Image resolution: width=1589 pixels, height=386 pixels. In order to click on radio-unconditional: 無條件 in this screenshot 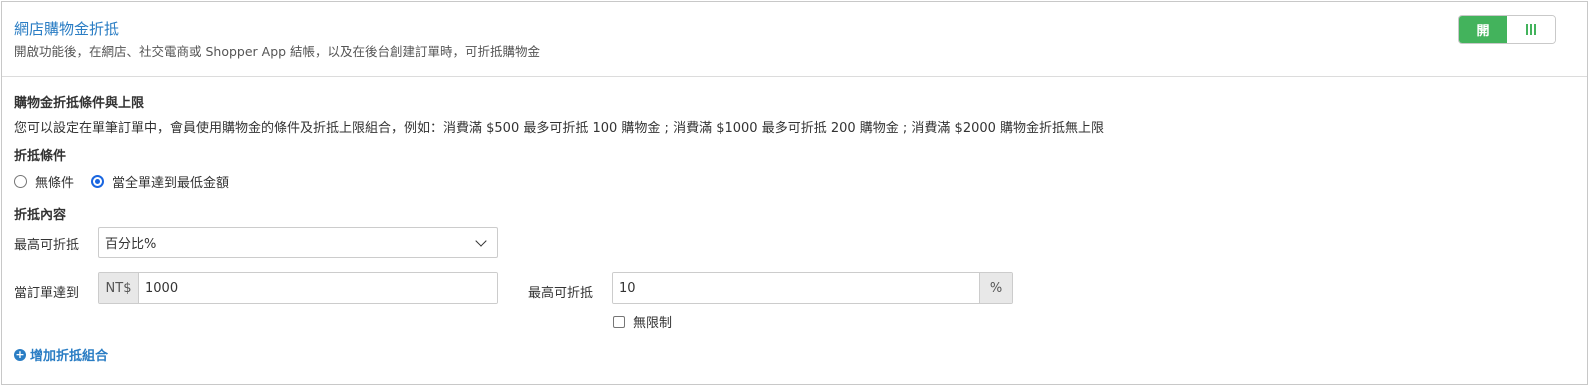, I will do `click(44, 181)`.